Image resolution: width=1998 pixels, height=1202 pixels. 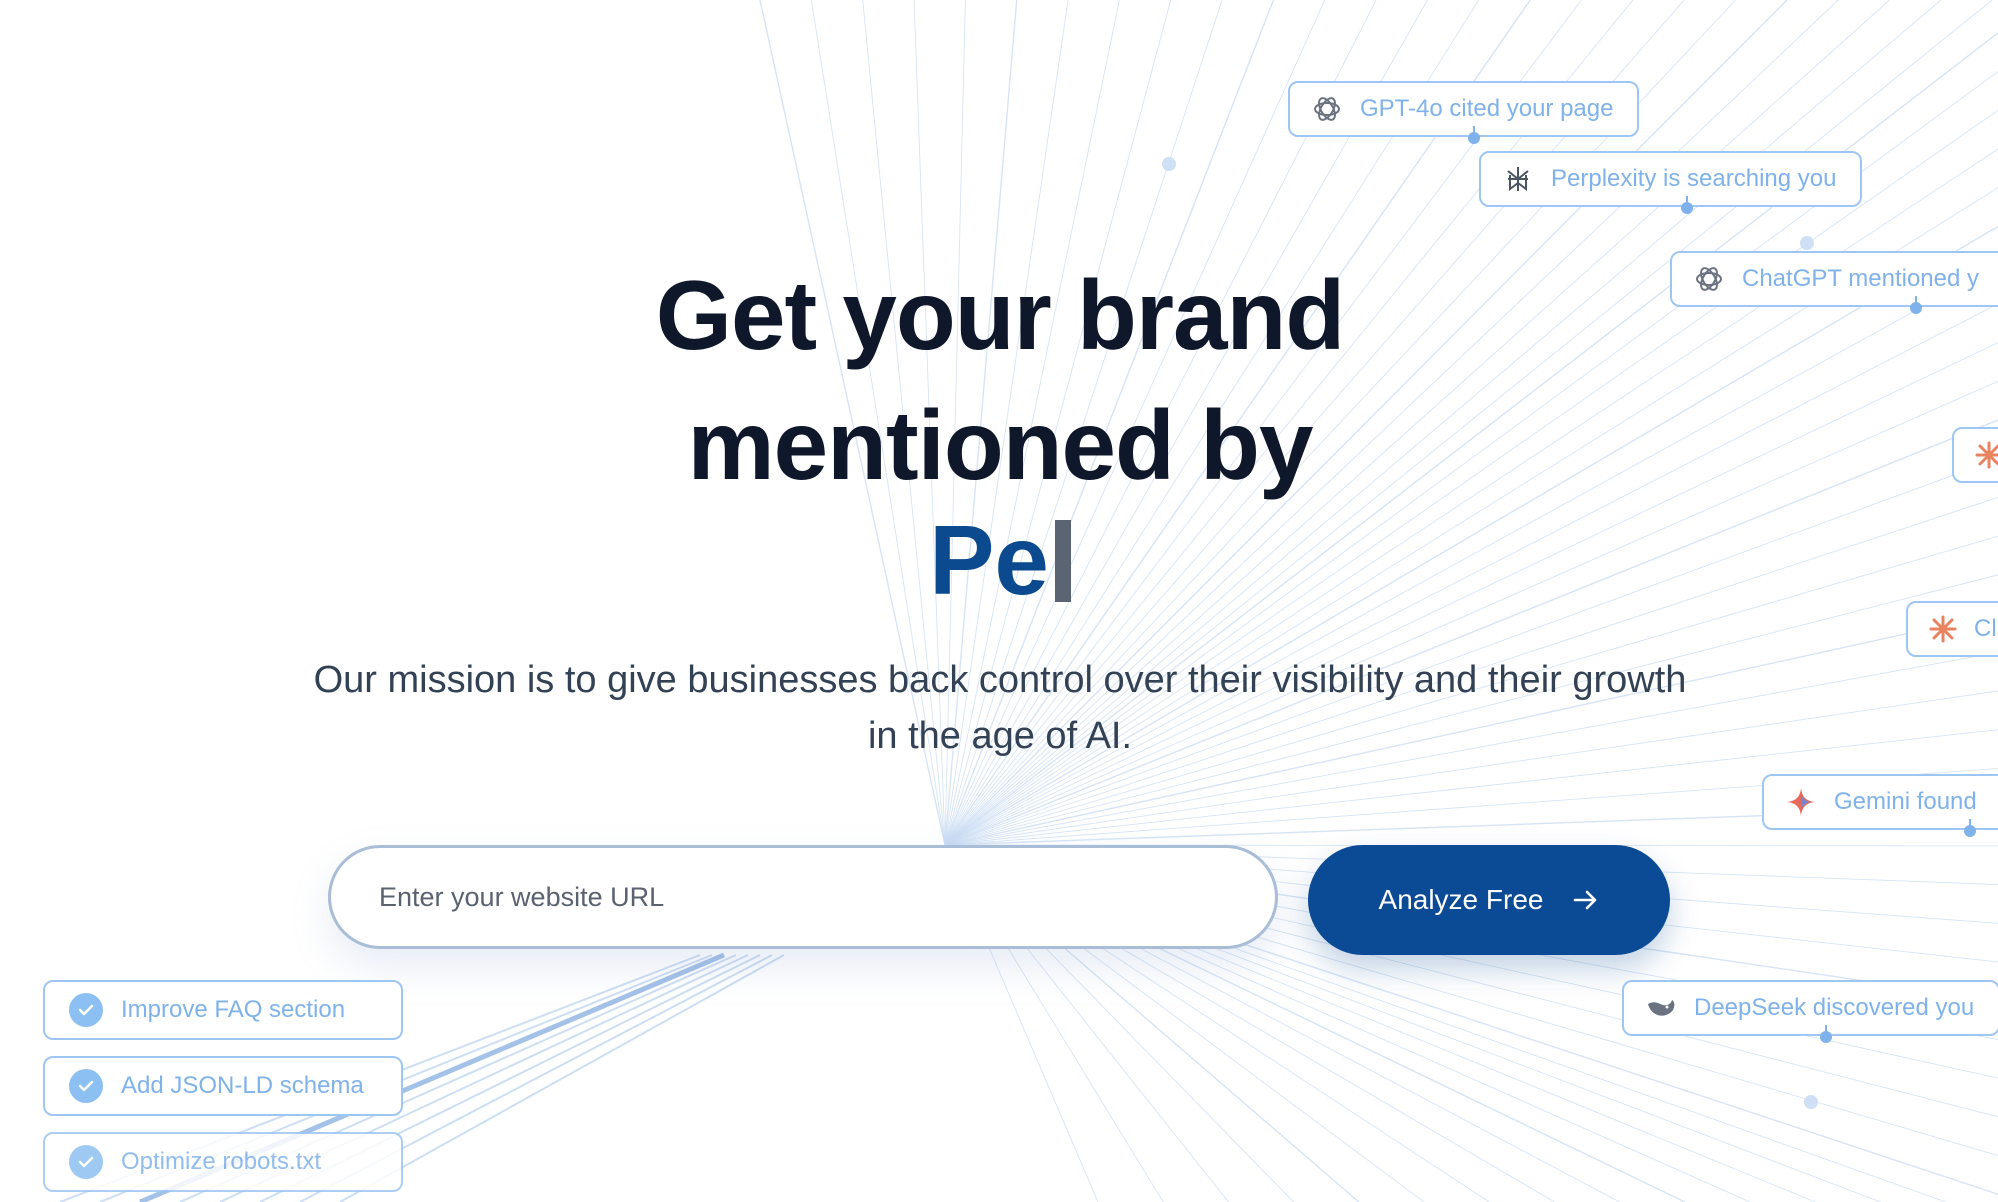 What do you see at coordinates (1461, 899) in the screenshot?
I see `analyze-button-label: Analyze Free` at bounding box center [1461, 899].